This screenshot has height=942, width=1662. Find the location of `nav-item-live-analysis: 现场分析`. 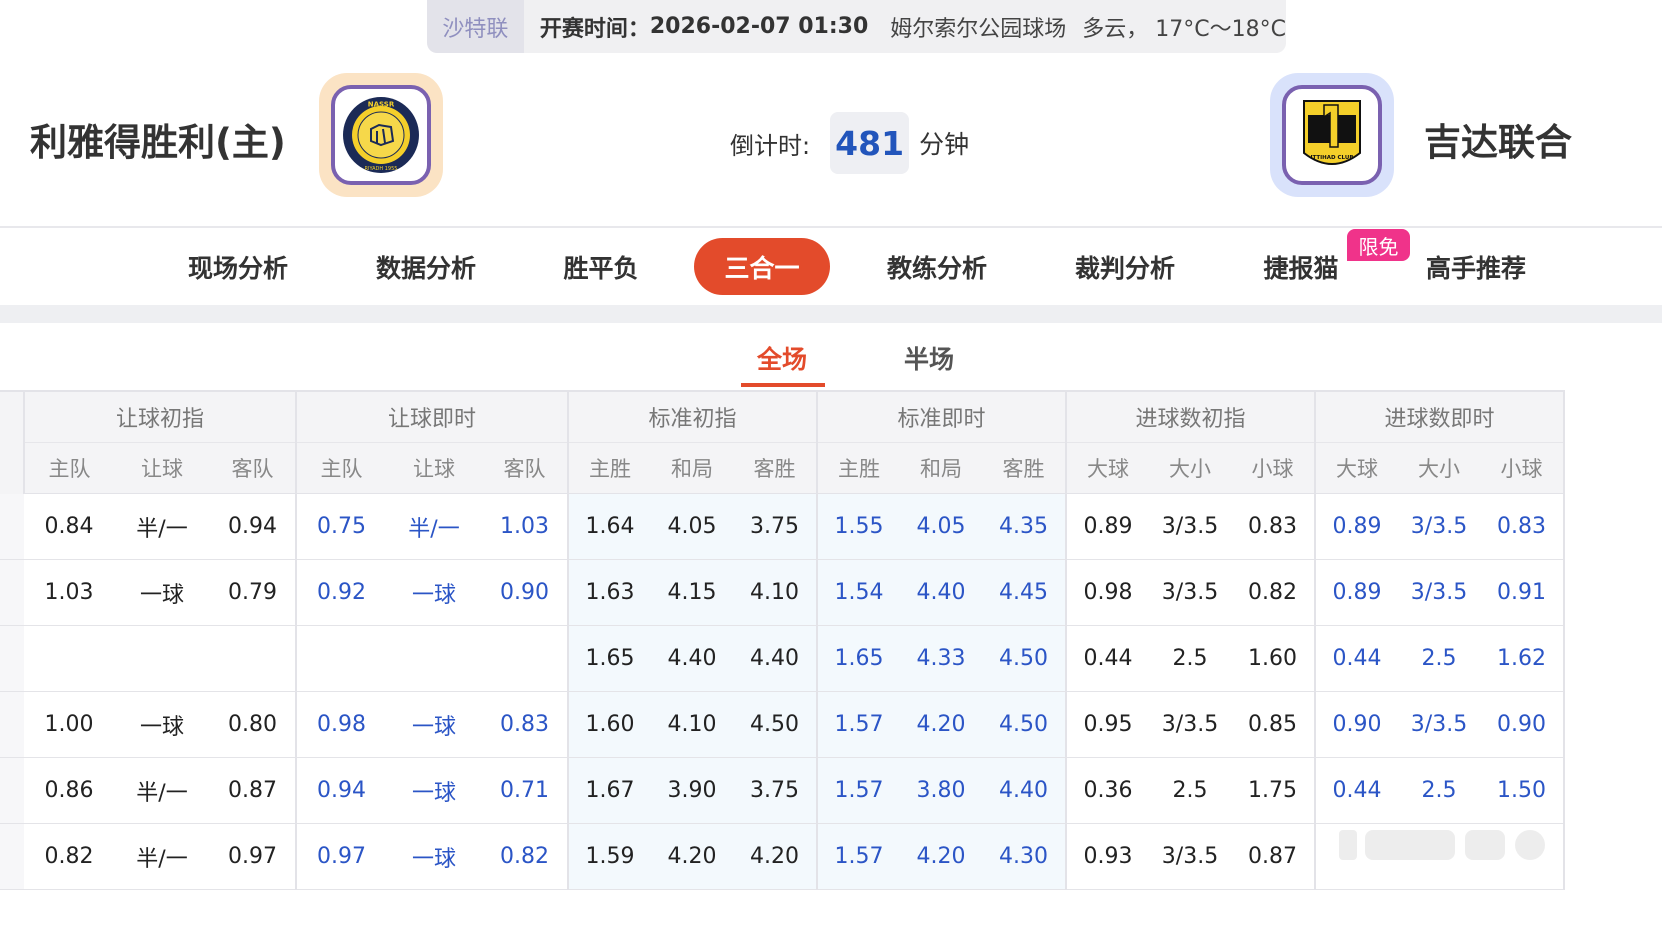

nav-item-live-analysis: 现场分析 is located at coordinates (238, 266).